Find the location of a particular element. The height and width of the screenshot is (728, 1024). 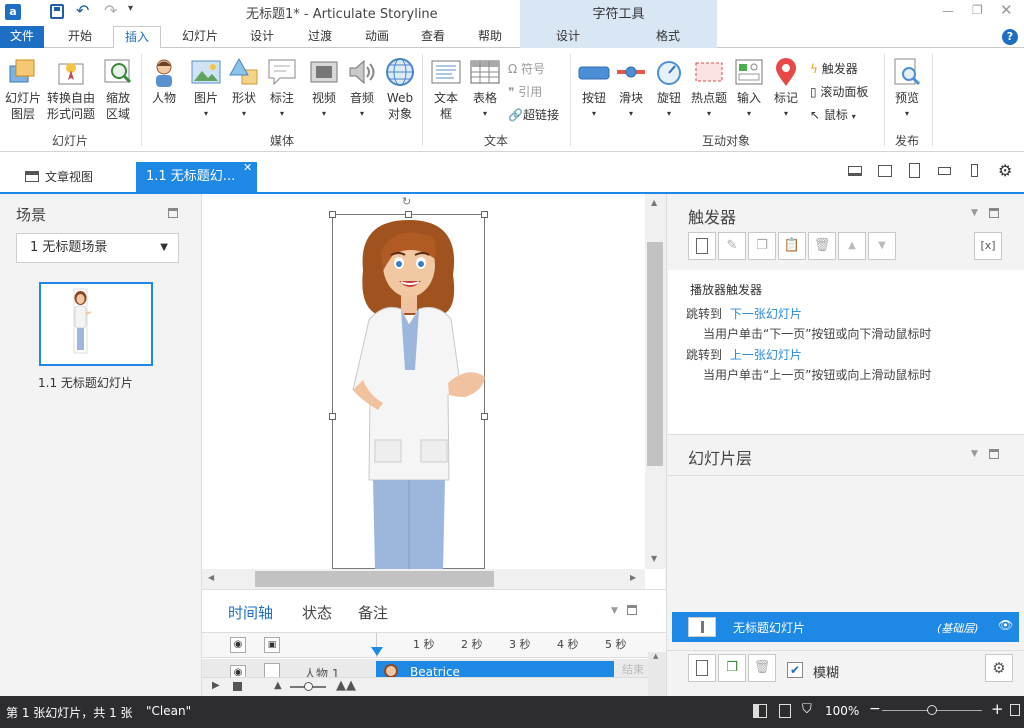

table-dropdown-icon: ▾ is located at coordinates (485, 114).